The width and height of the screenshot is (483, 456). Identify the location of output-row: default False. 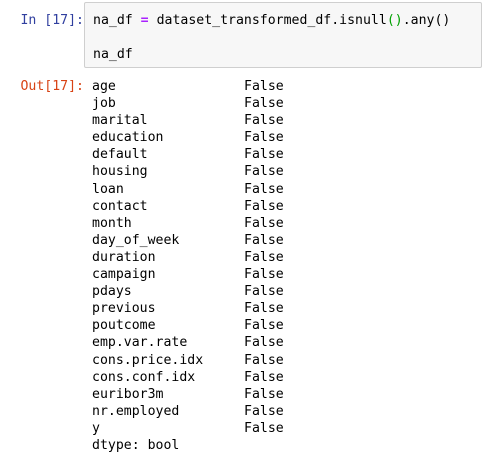
(282, 154).